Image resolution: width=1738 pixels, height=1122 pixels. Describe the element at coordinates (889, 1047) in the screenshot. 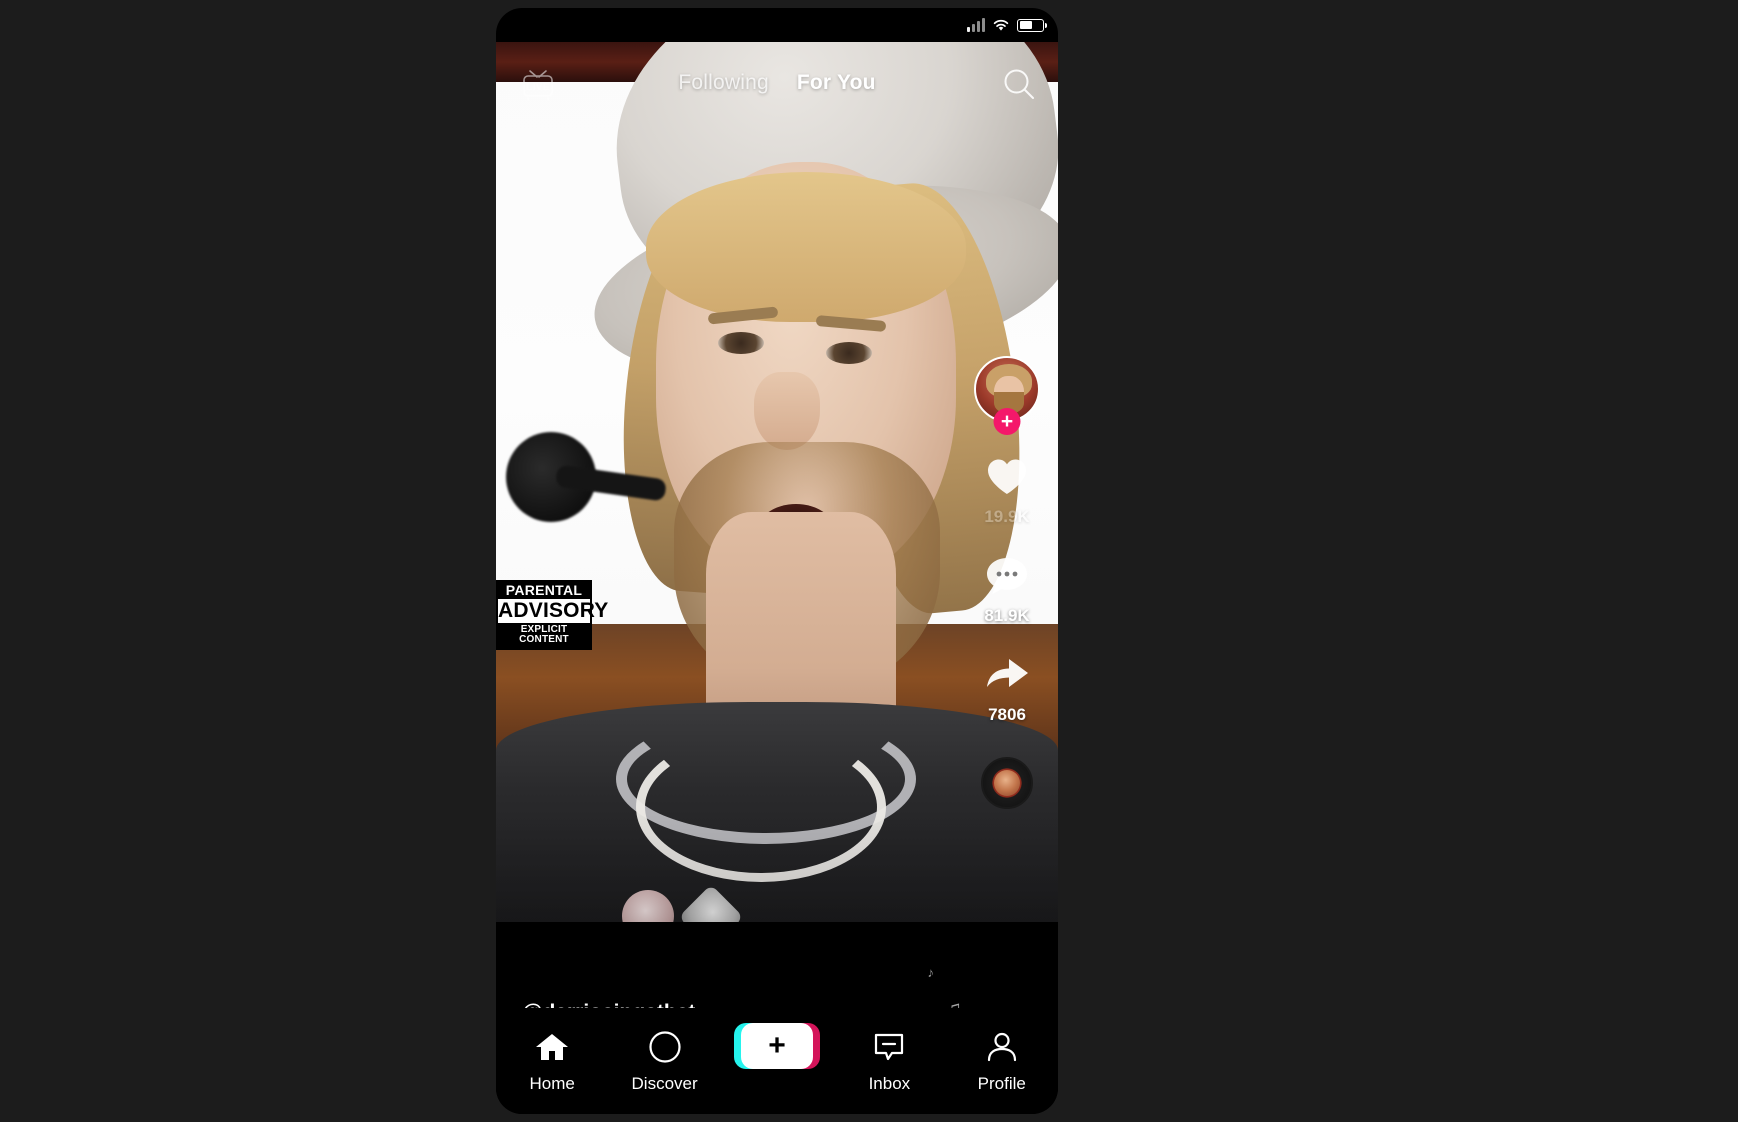

I see `inbox-icon` at that location.